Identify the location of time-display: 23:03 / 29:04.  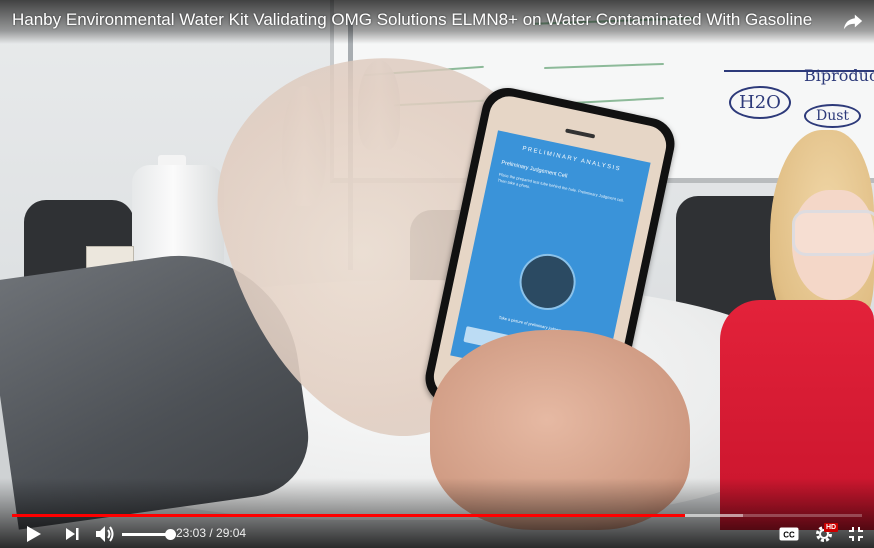
(211, 533).